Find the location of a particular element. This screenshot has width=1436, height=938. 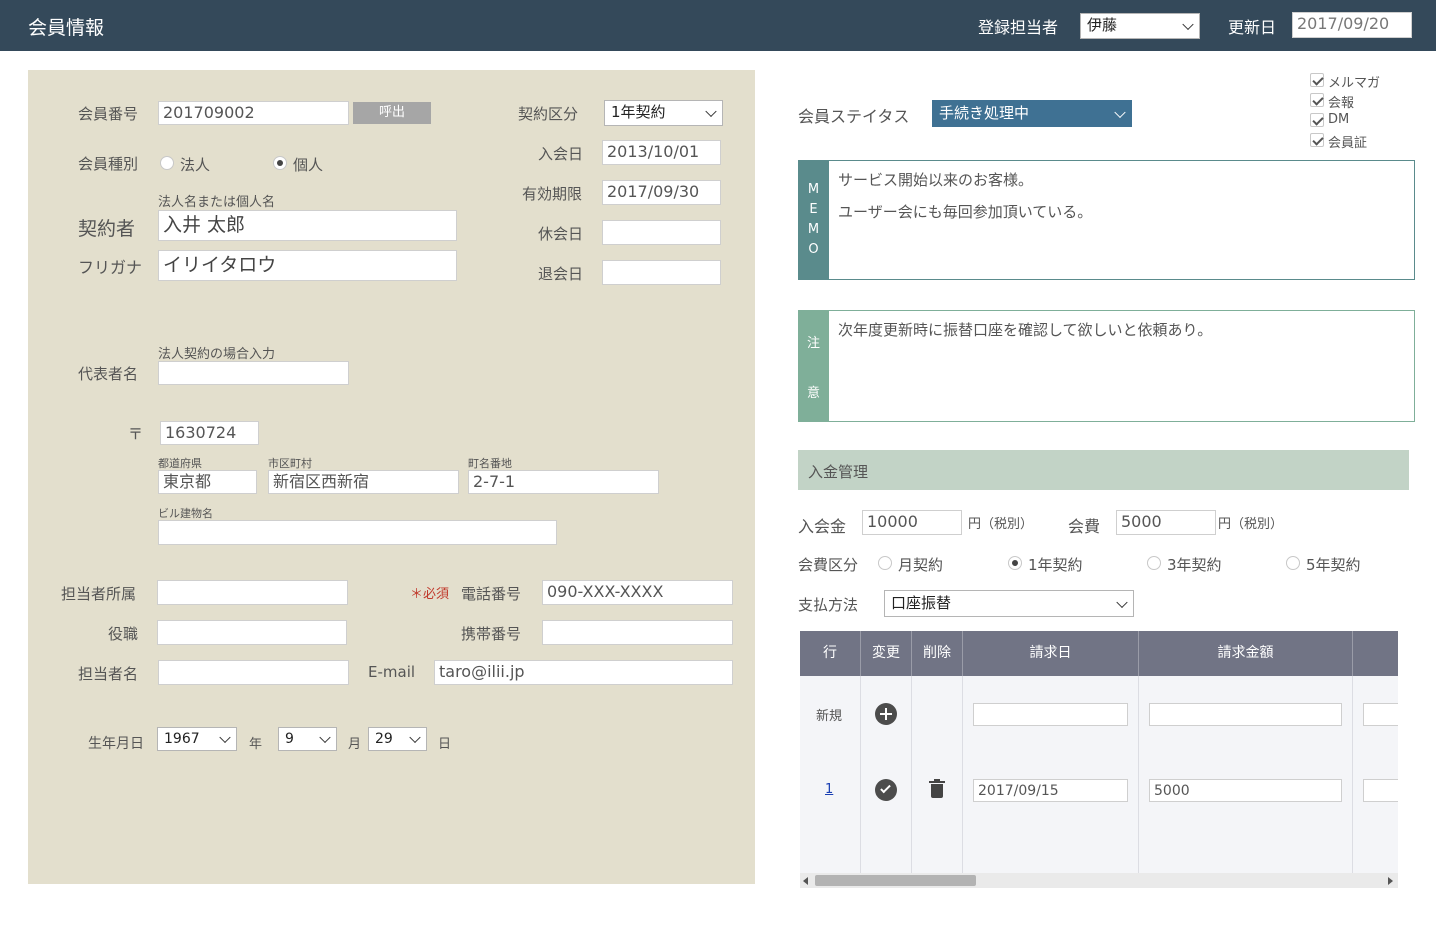

rep-hint: 法人契約の場合入力 is located at coordinates (217, 354).